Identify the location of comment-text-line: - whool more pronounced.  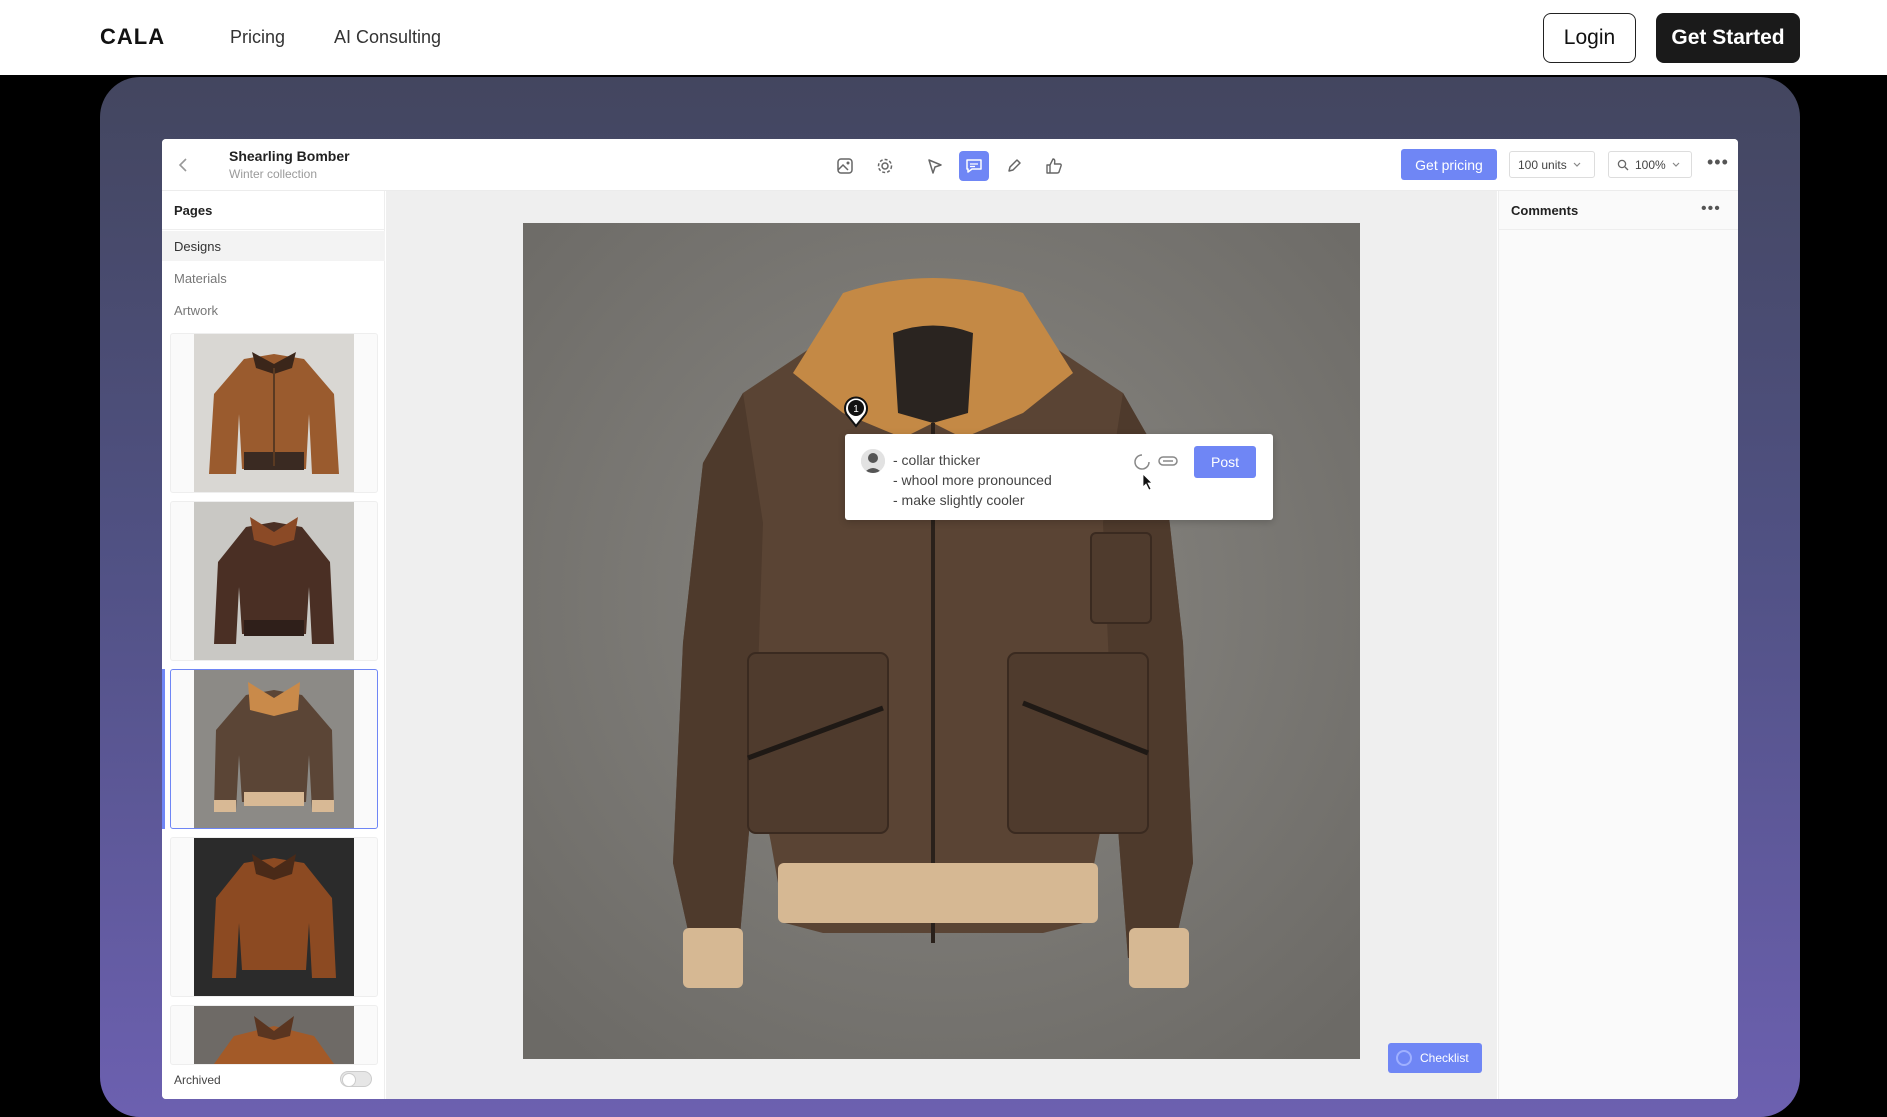
(972, 480).